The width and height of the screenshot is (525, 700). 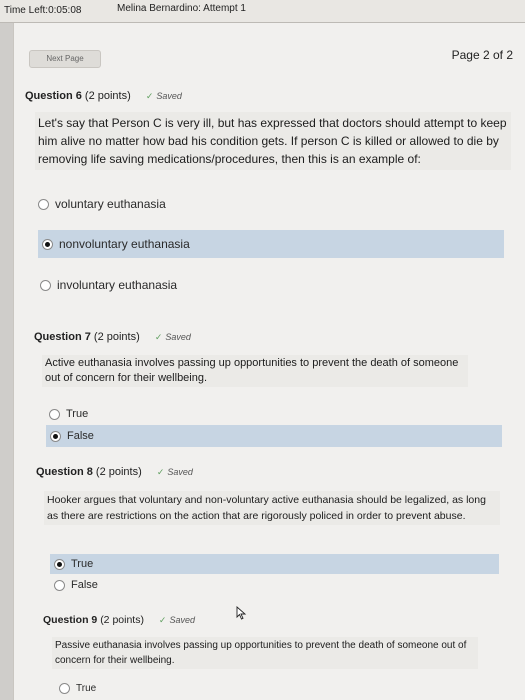 I want to click on question-number: Question 8, so click(x=64, y=472).